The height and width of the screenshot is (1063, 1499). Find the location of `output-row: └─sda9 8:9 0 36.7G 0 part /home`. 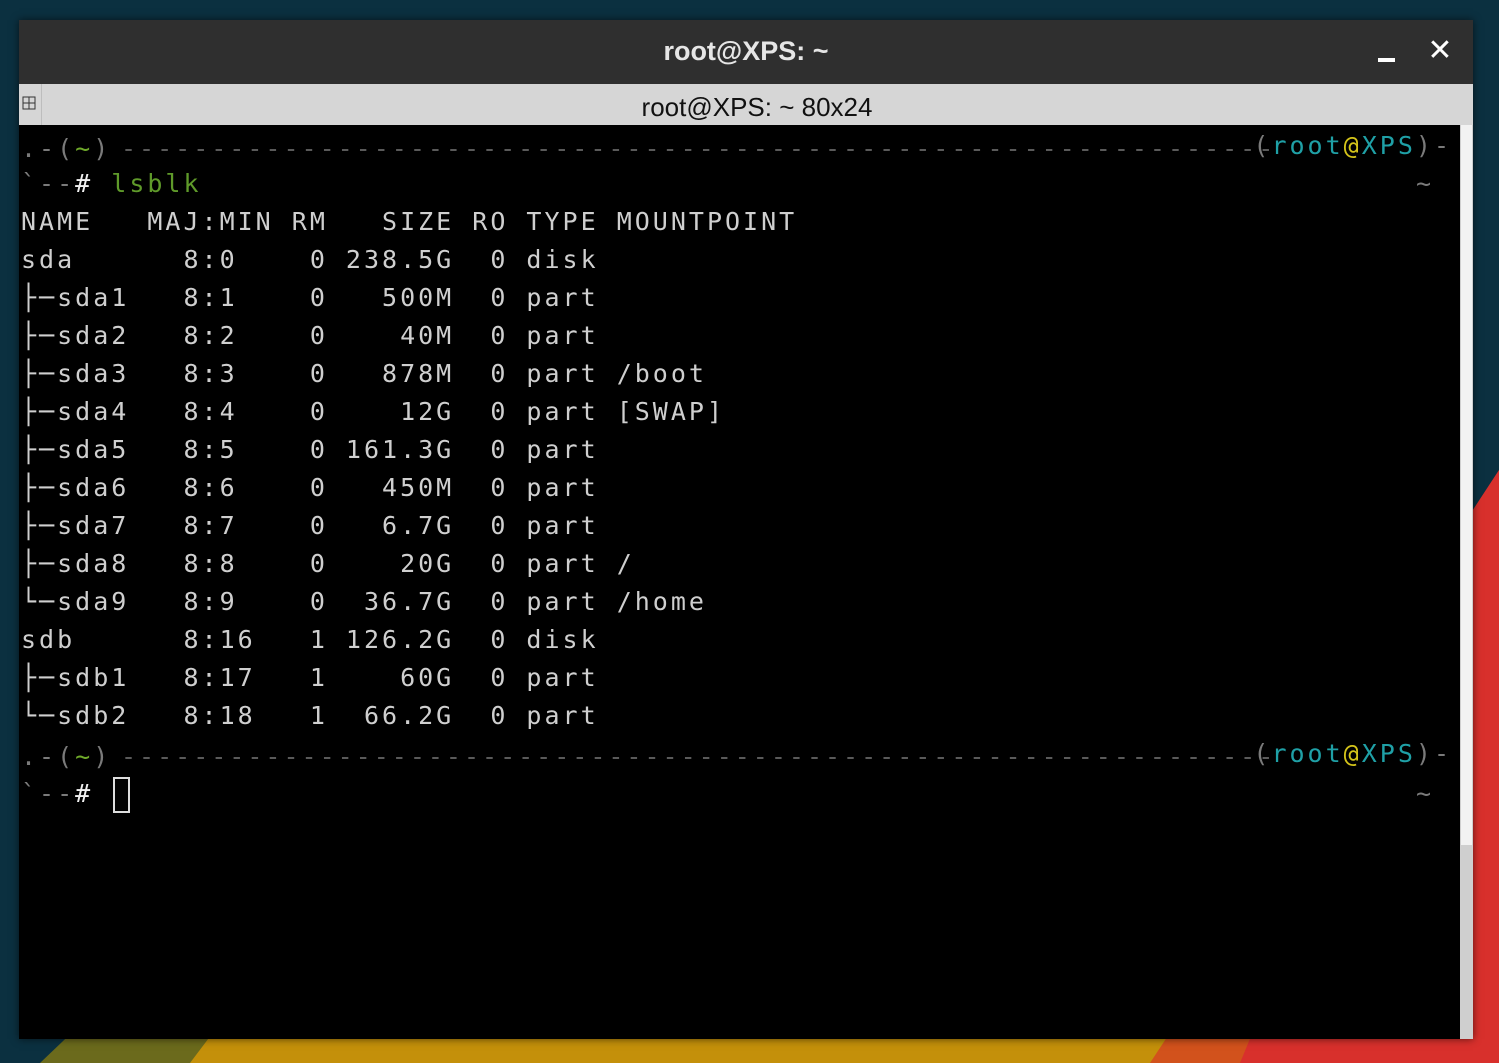

output-row: └─sda9 8:9 0 36.7G 0 part /home is located at coordinates (364, 601).